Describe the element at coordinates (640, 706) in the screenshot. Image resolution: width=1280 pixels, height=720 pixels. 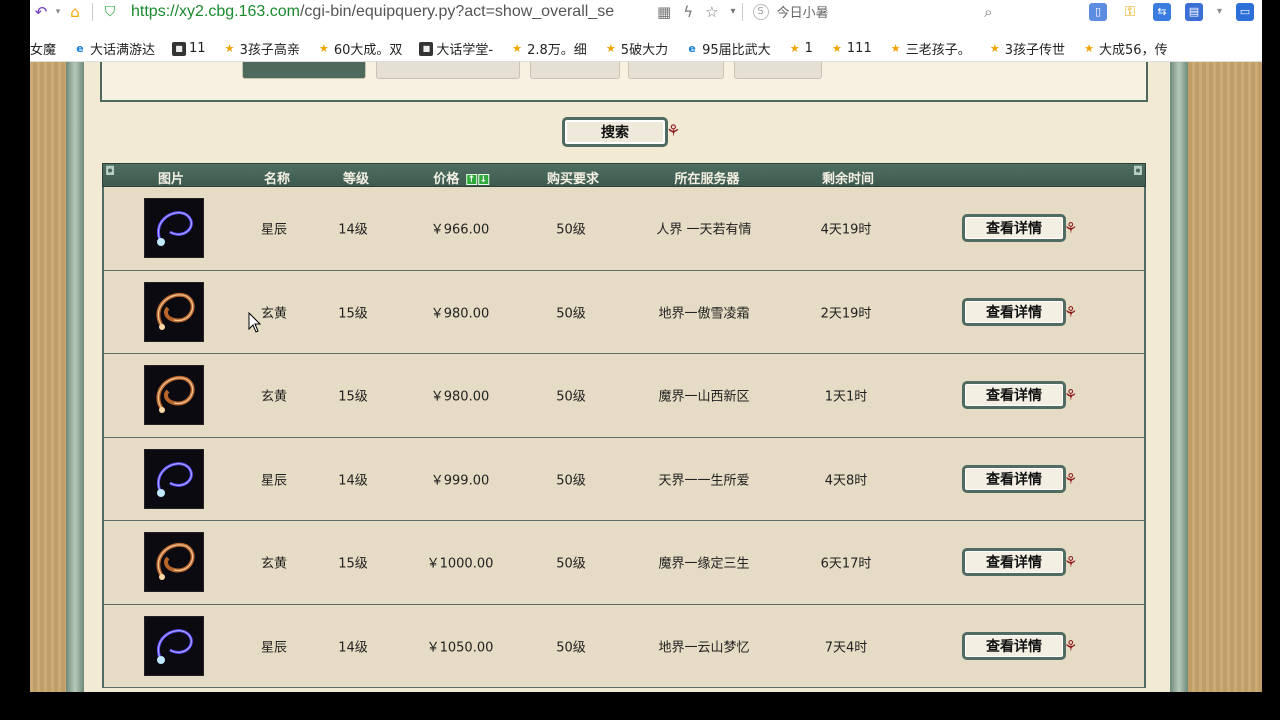
I see `letterbox-bottom` at that location.